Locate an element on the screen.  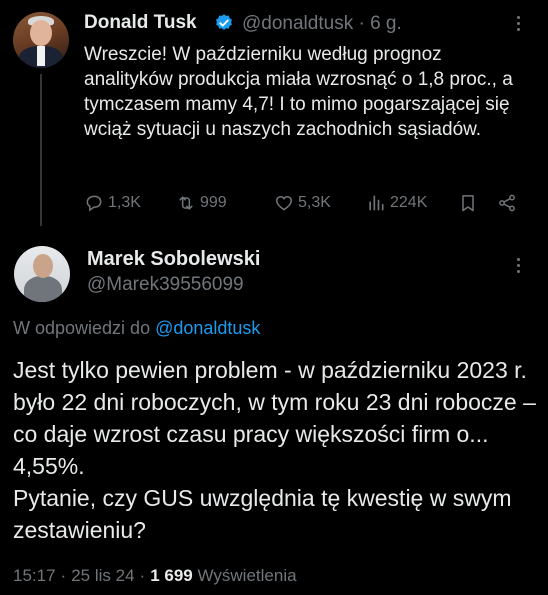
thread-connector-line is located at coordinates (41, 150).